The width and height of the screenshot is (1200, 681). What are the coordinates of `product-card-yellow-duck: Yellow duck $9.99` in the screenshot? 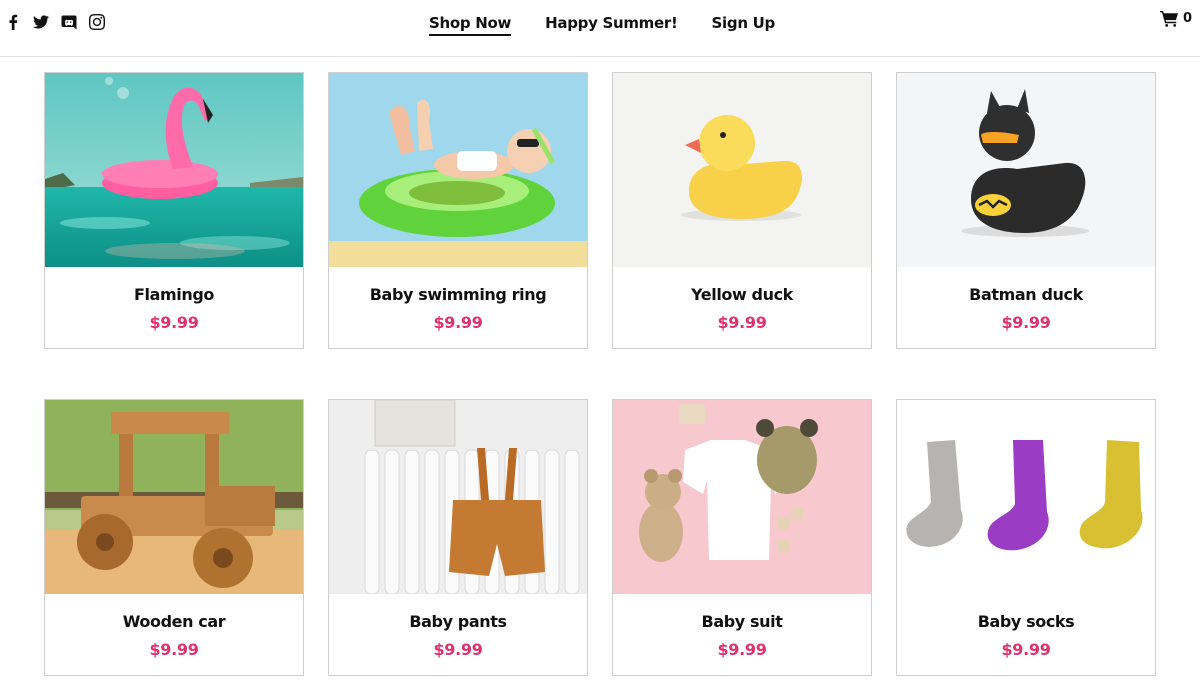 It's located at (742, 210).